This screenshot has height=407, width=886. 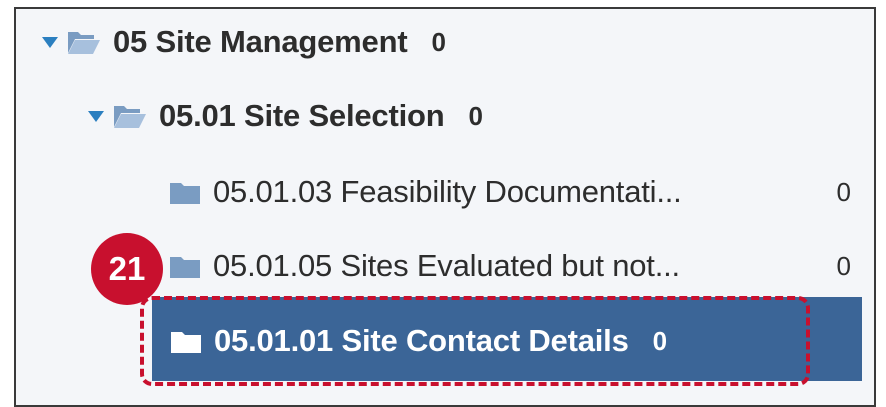 I want to click on tree-item-sites-evaluated: 05.01.05 Sites Evaluated but not... 0, so click(x=510, y=266).